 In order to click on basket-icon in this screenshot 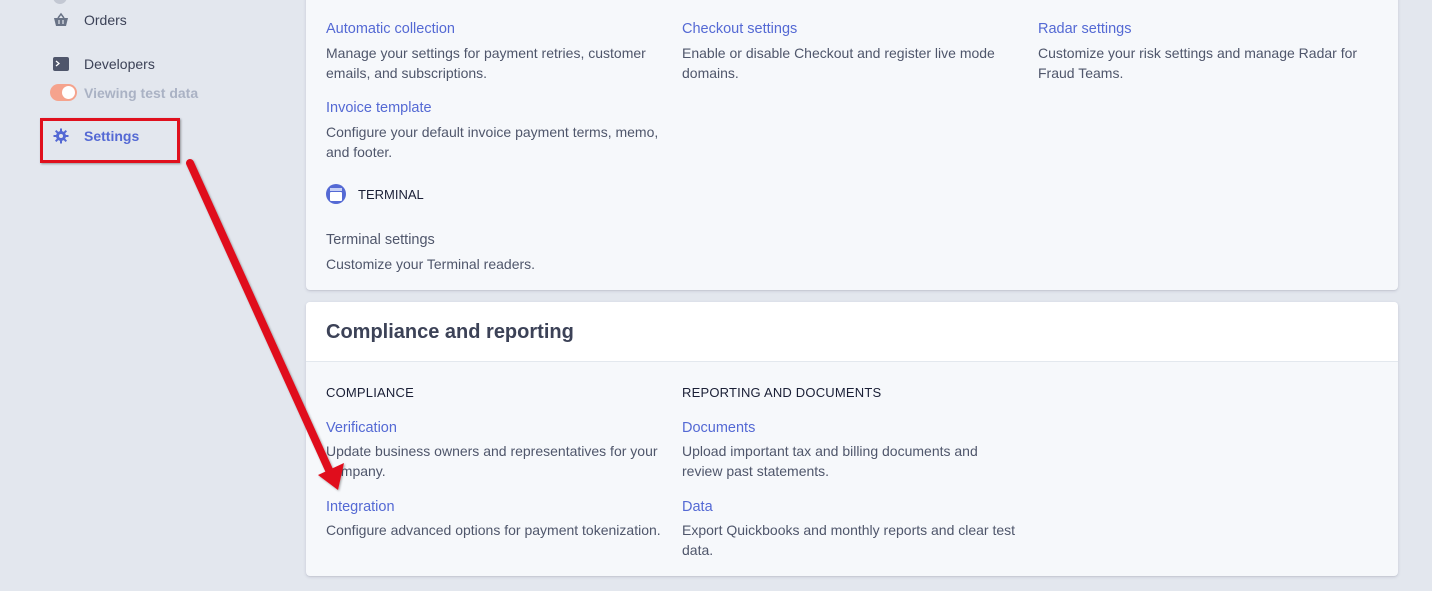, I will do `click(61, 20)`.